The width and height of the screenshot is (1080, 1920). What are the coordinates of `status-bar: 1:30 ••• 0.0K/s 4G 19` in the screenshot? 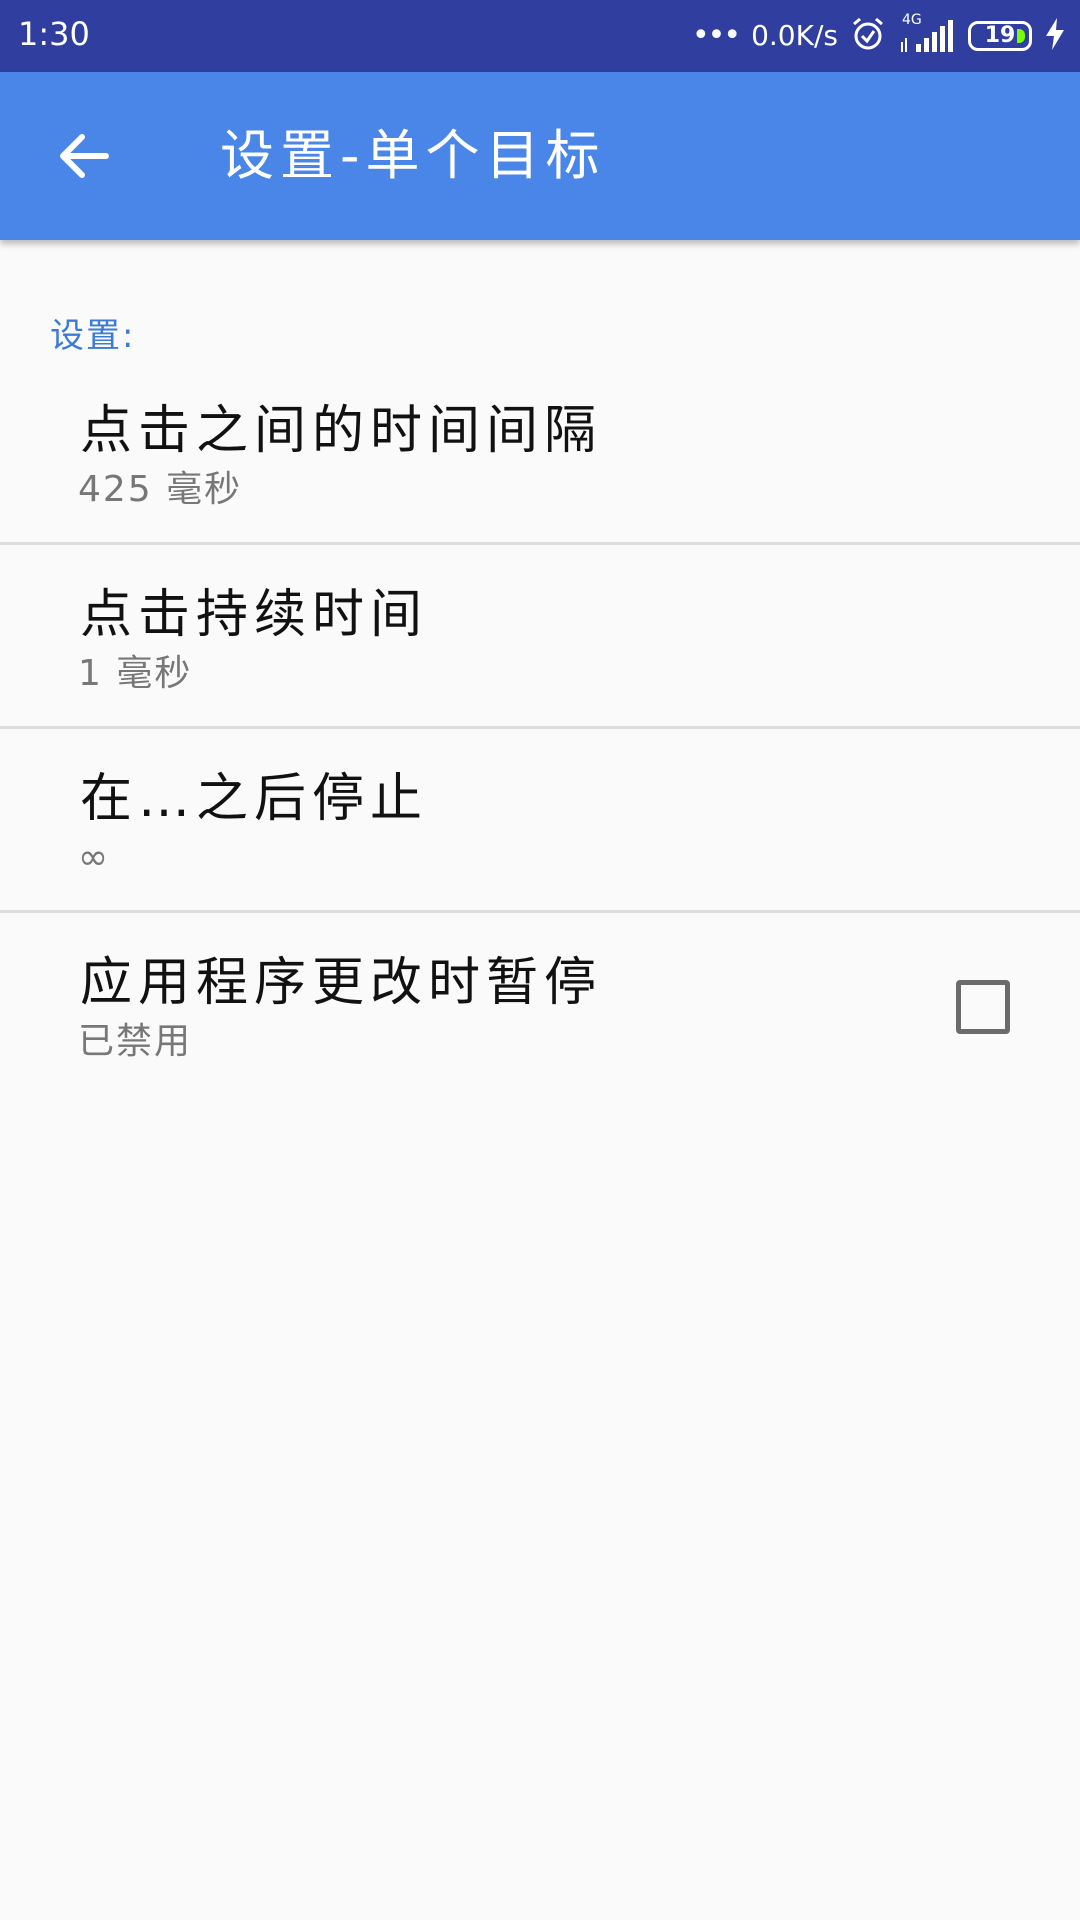 It's located at (540, 36).